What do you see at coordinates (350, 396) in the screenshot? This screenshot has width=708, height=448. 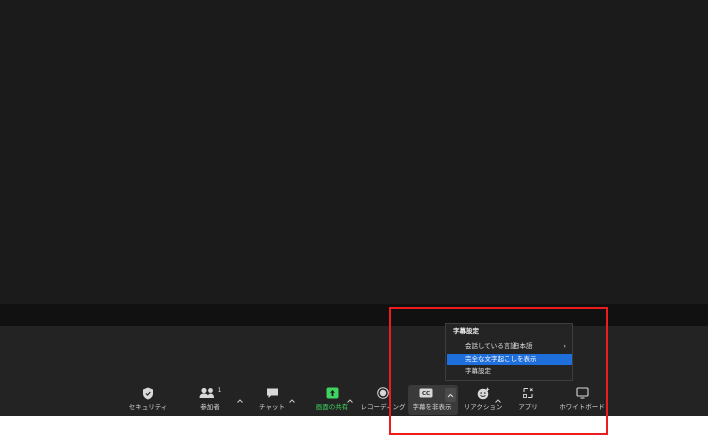 I see `share-caret-icon` at bounding box center [350, 396].